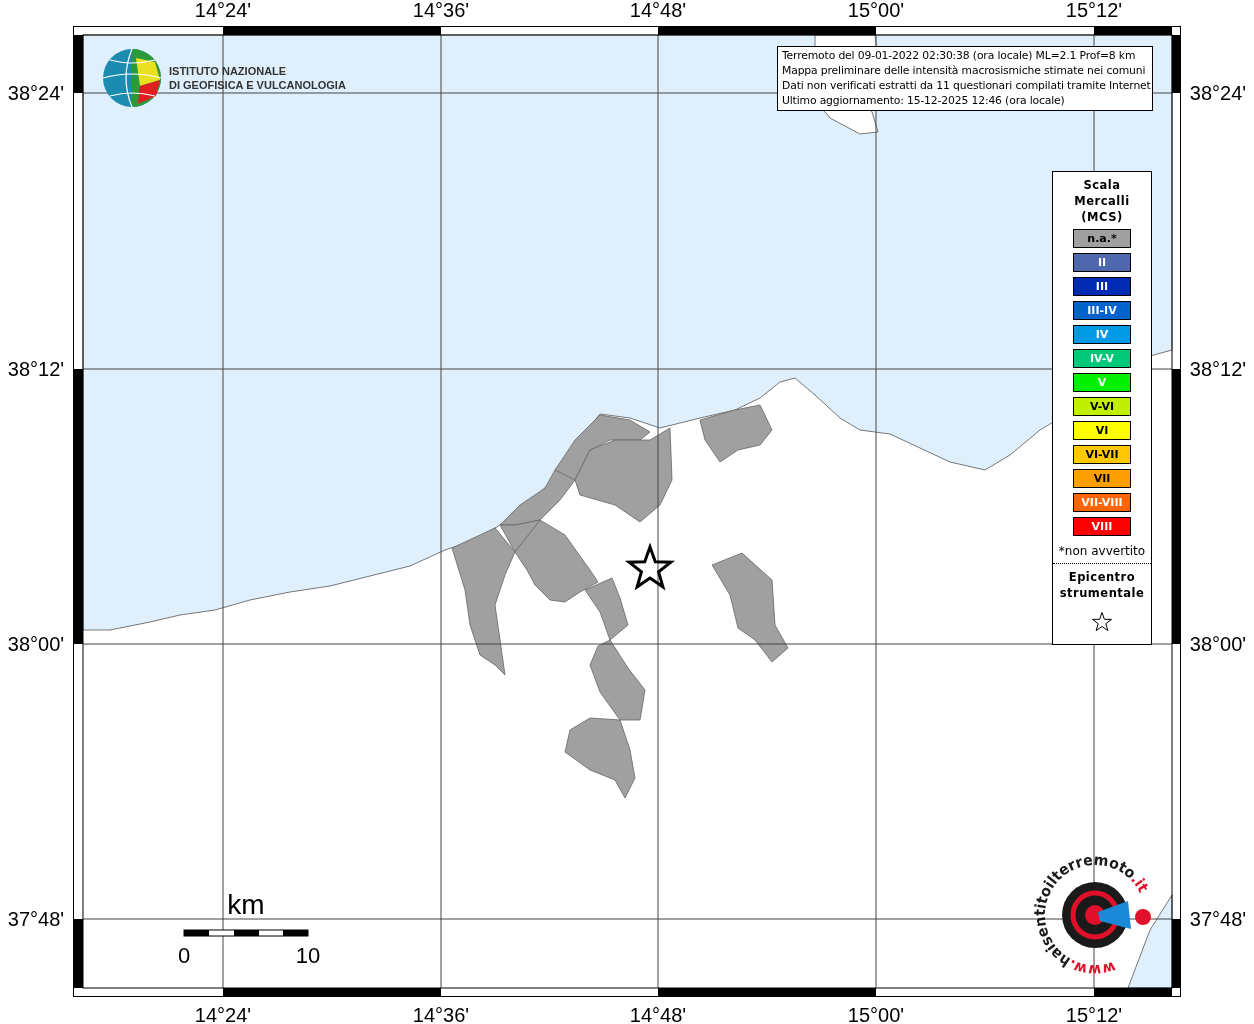 Image resolution: width=1254 pixels, height=1024 pixels. I want to click on intensity-swatch: V-VI, so click(1102, 406).